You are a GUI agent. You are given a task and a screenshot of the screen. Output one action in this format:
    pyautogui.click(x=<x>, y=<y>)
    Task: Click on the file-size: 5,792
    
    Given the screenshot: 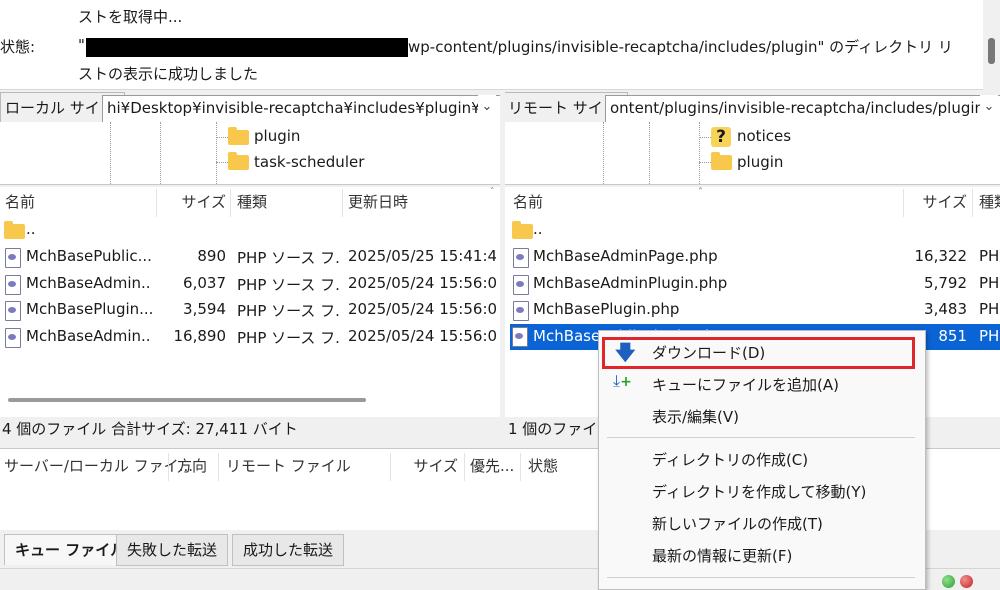 What is the action you would take?
    pyautogui.click(x=945, y=283)
    